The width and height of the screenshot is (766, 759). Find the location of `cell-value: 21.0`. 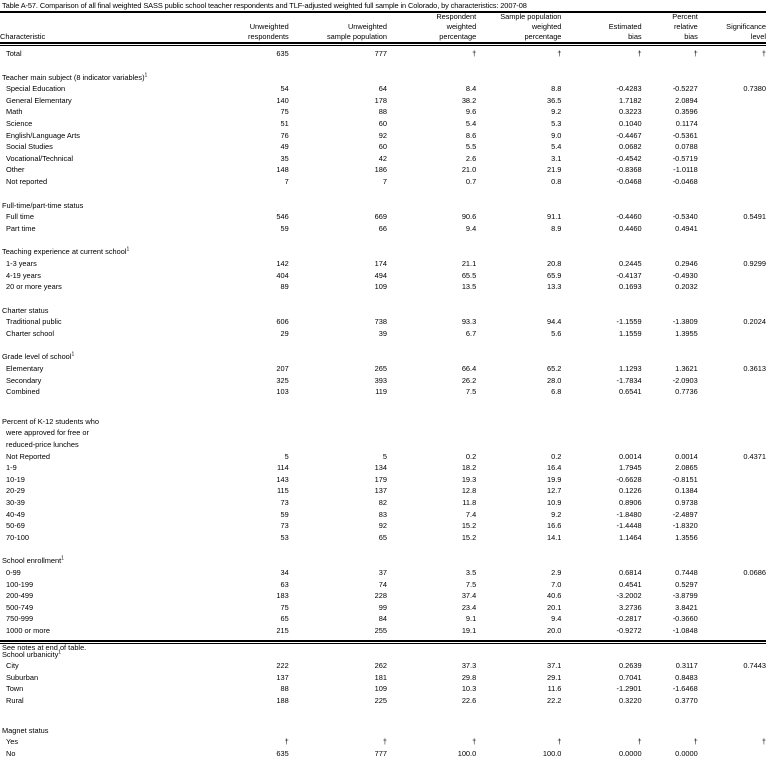

cell-value: 21.0 is located at coordinates (469, 170).